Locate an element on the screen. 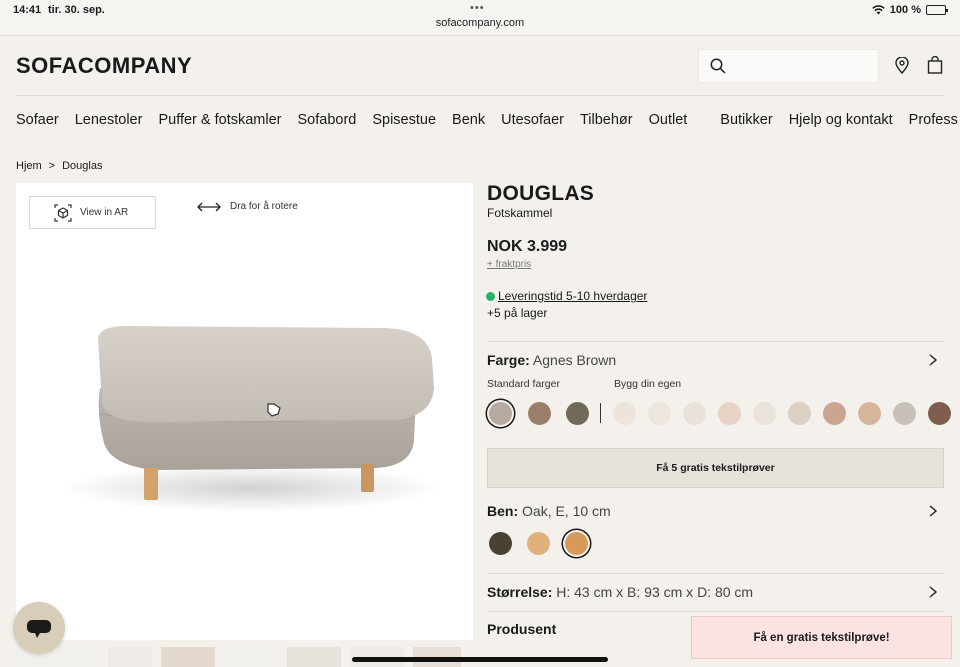  color-row: Farge: Agnes Brown is located at coordinates (551, 360).